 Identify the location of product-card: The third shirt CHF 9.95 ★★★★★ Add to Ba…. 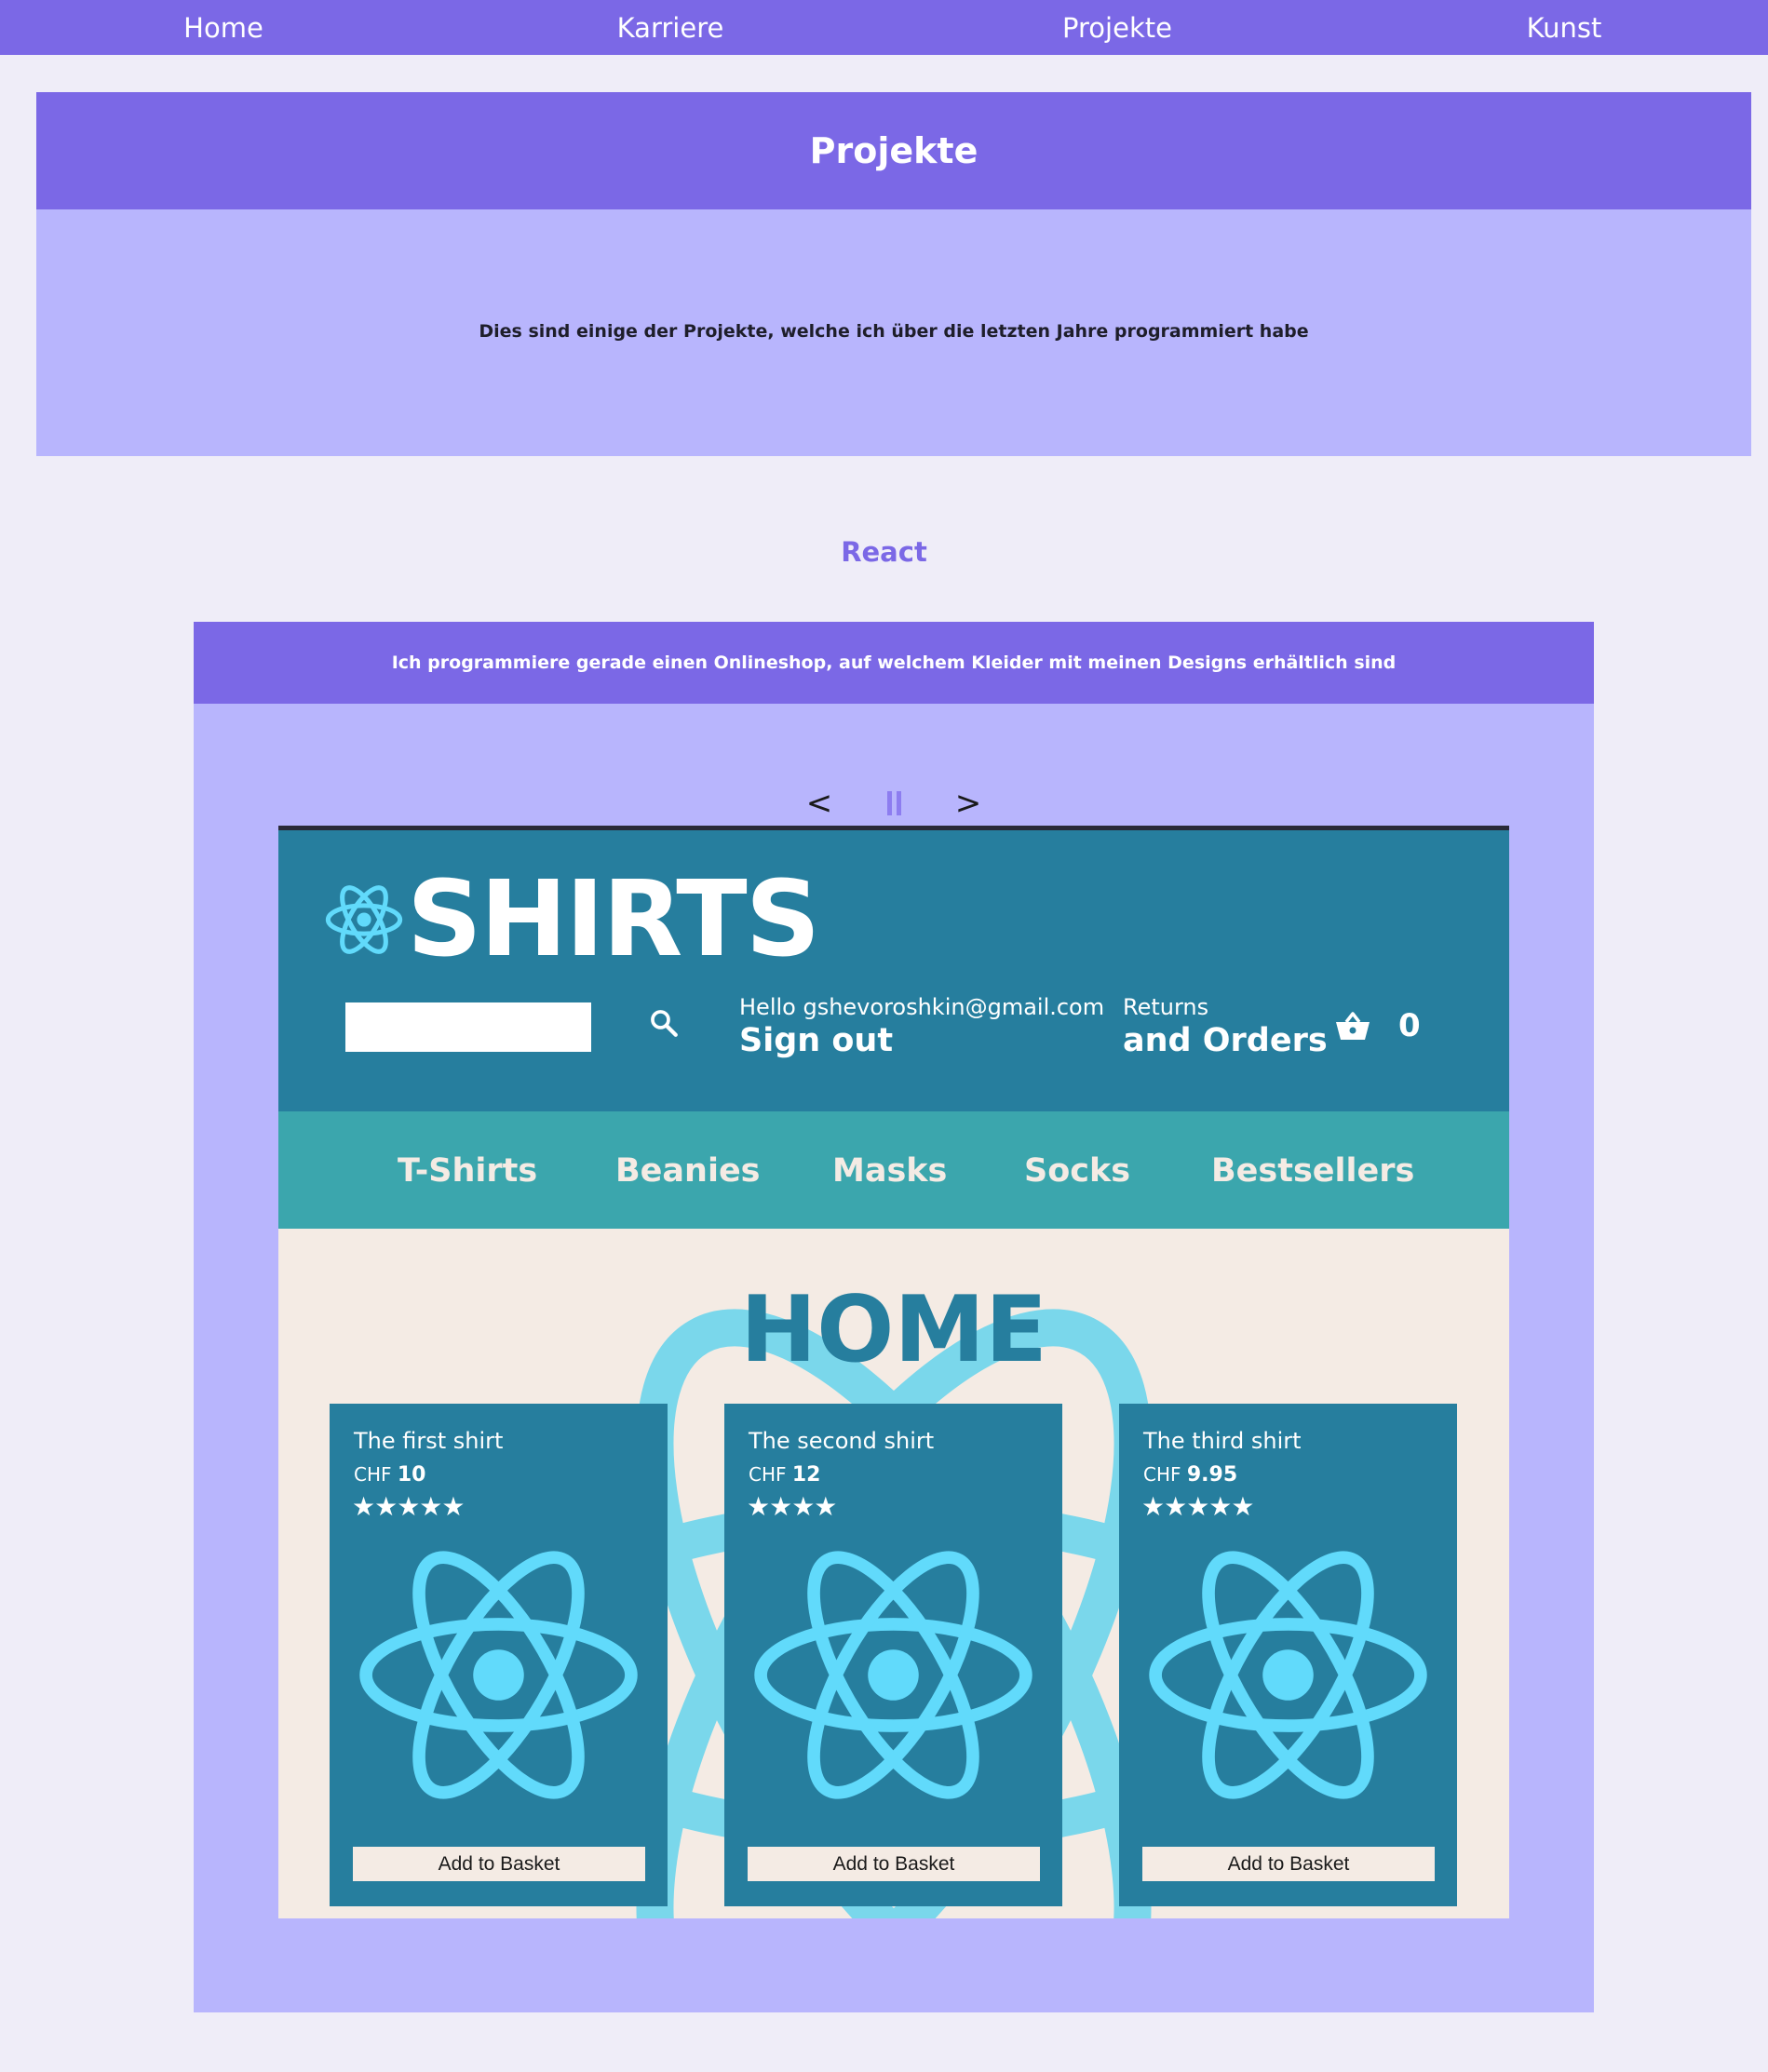
(1288, 1655).